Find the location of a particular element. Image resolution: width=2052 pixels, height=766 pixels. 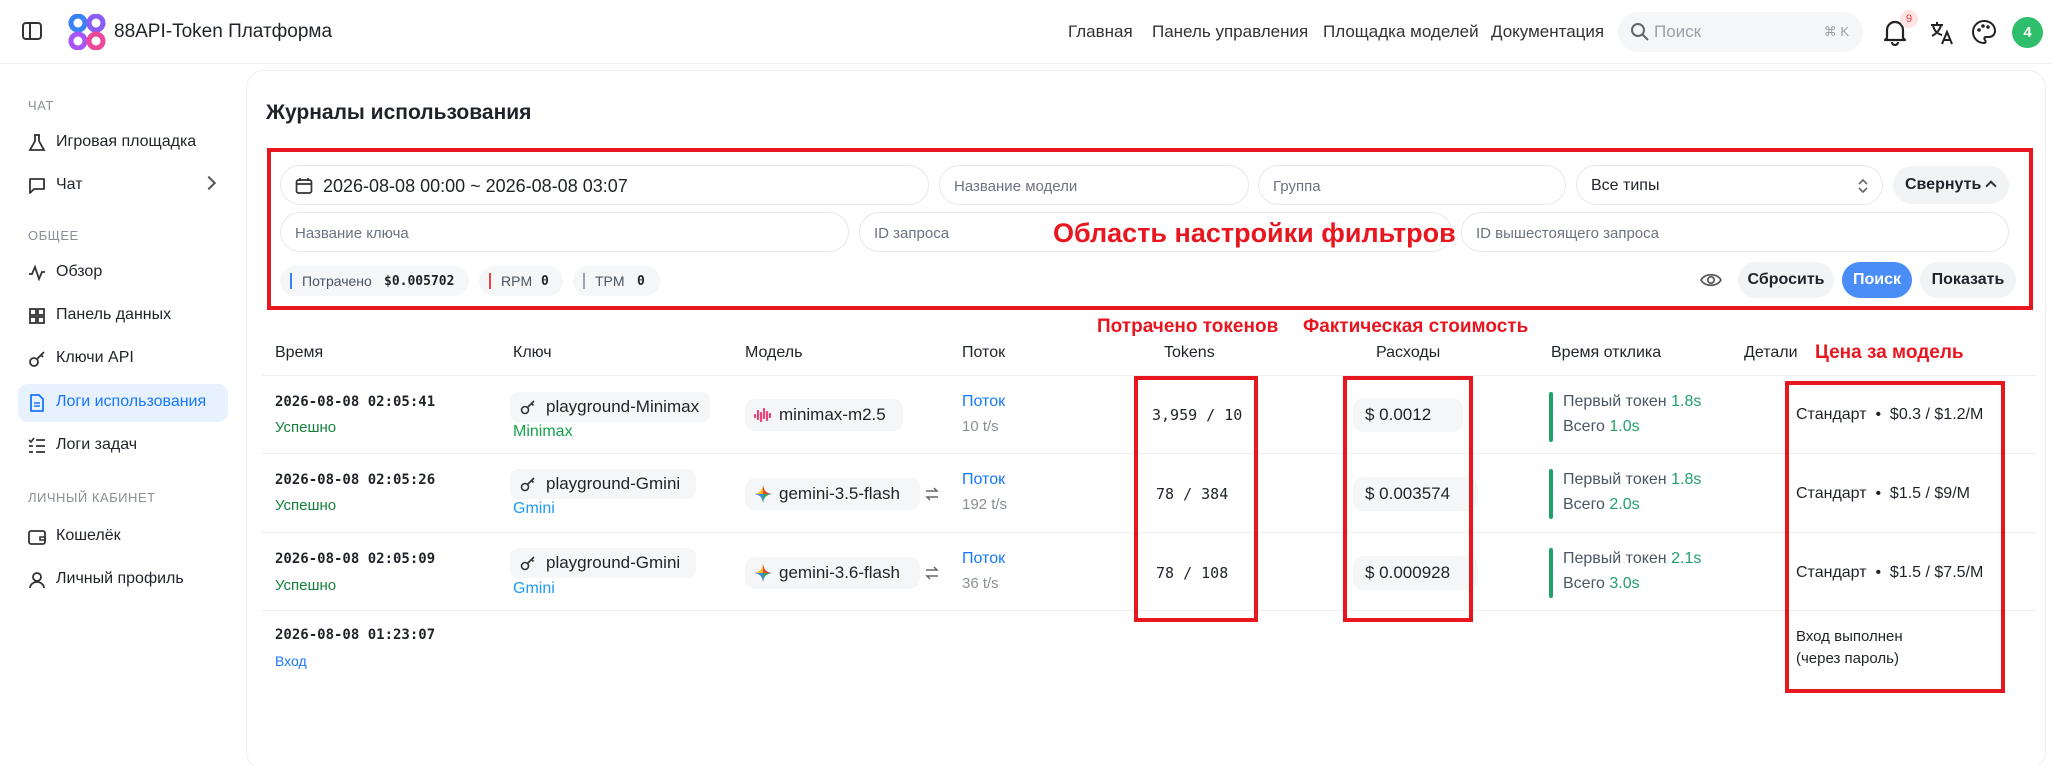

sidebar-item-chat: Чат is located at coordinates (123, 186).